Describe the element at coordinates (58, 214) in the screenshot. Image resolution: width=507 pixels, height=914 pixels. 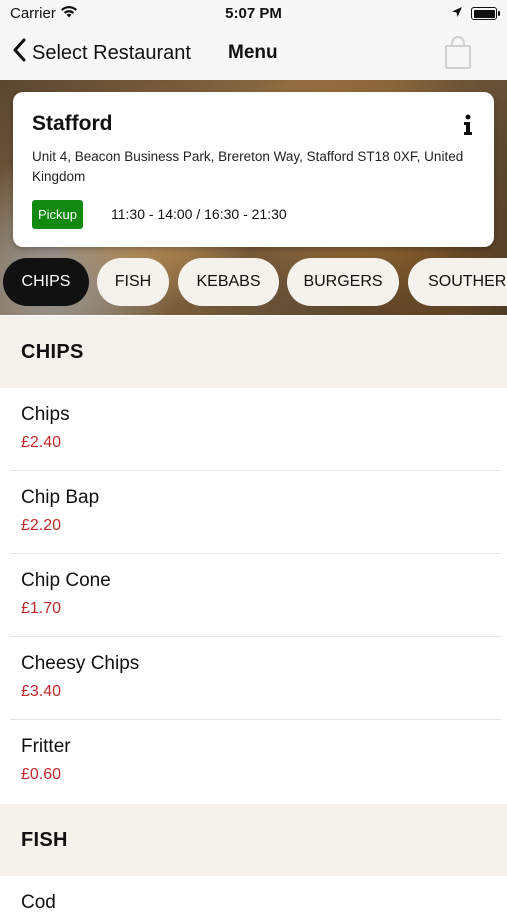
I see `pickup-badge: Pickup` at that location.